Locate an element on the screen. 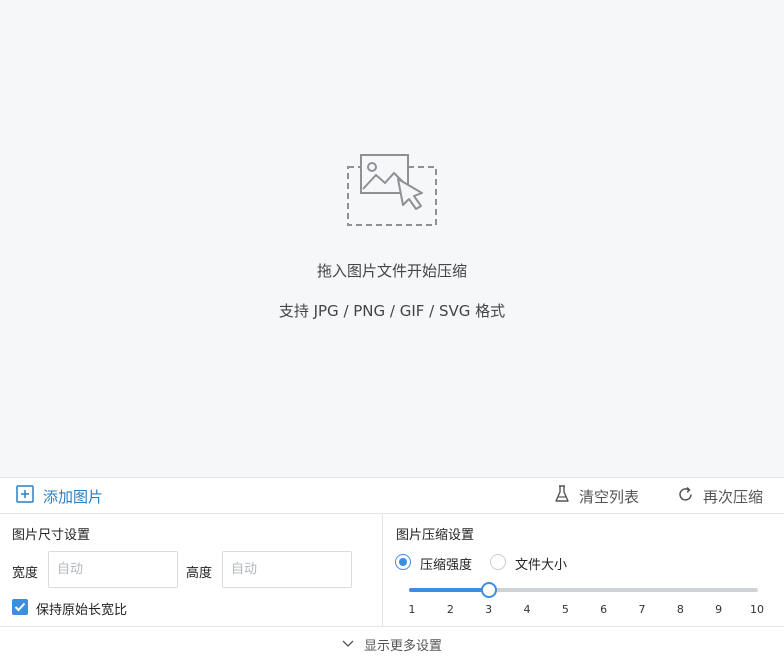 The width and height of the screenshot is (784, 661). file-size-label: 文件大小 is located at coordinates (541, 563).